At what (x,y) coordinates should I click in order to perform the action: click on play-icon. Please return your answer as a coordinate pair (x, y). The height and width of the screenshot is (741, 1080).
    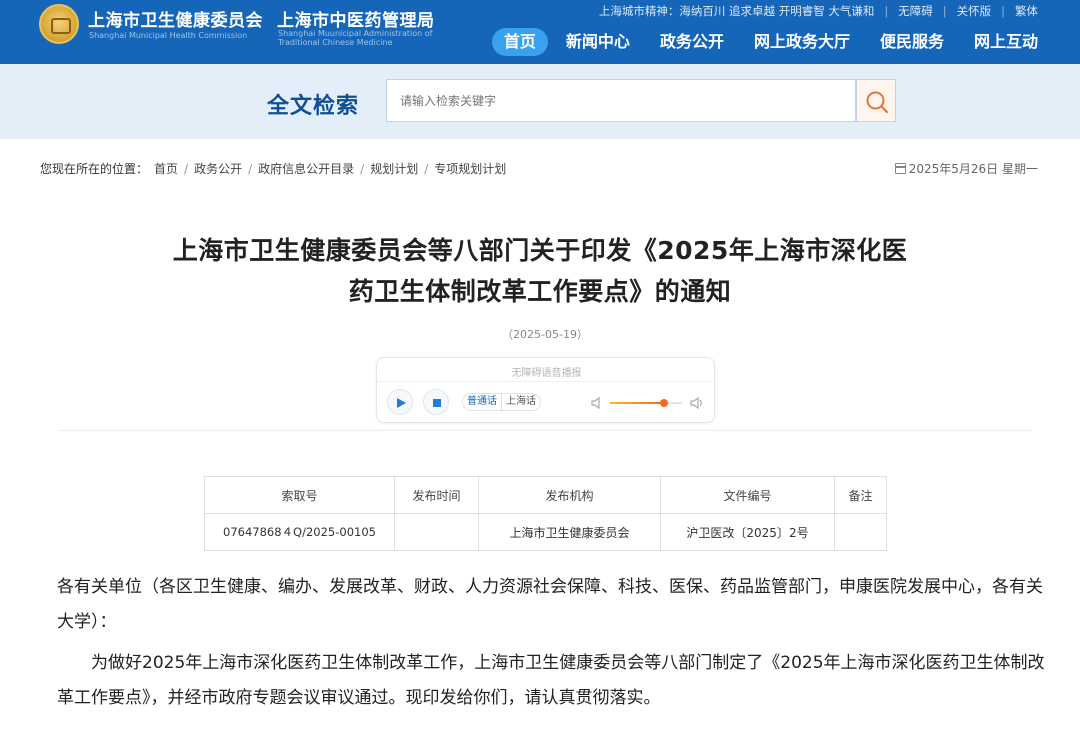
    Looking at the image, I should click on (401, 403).